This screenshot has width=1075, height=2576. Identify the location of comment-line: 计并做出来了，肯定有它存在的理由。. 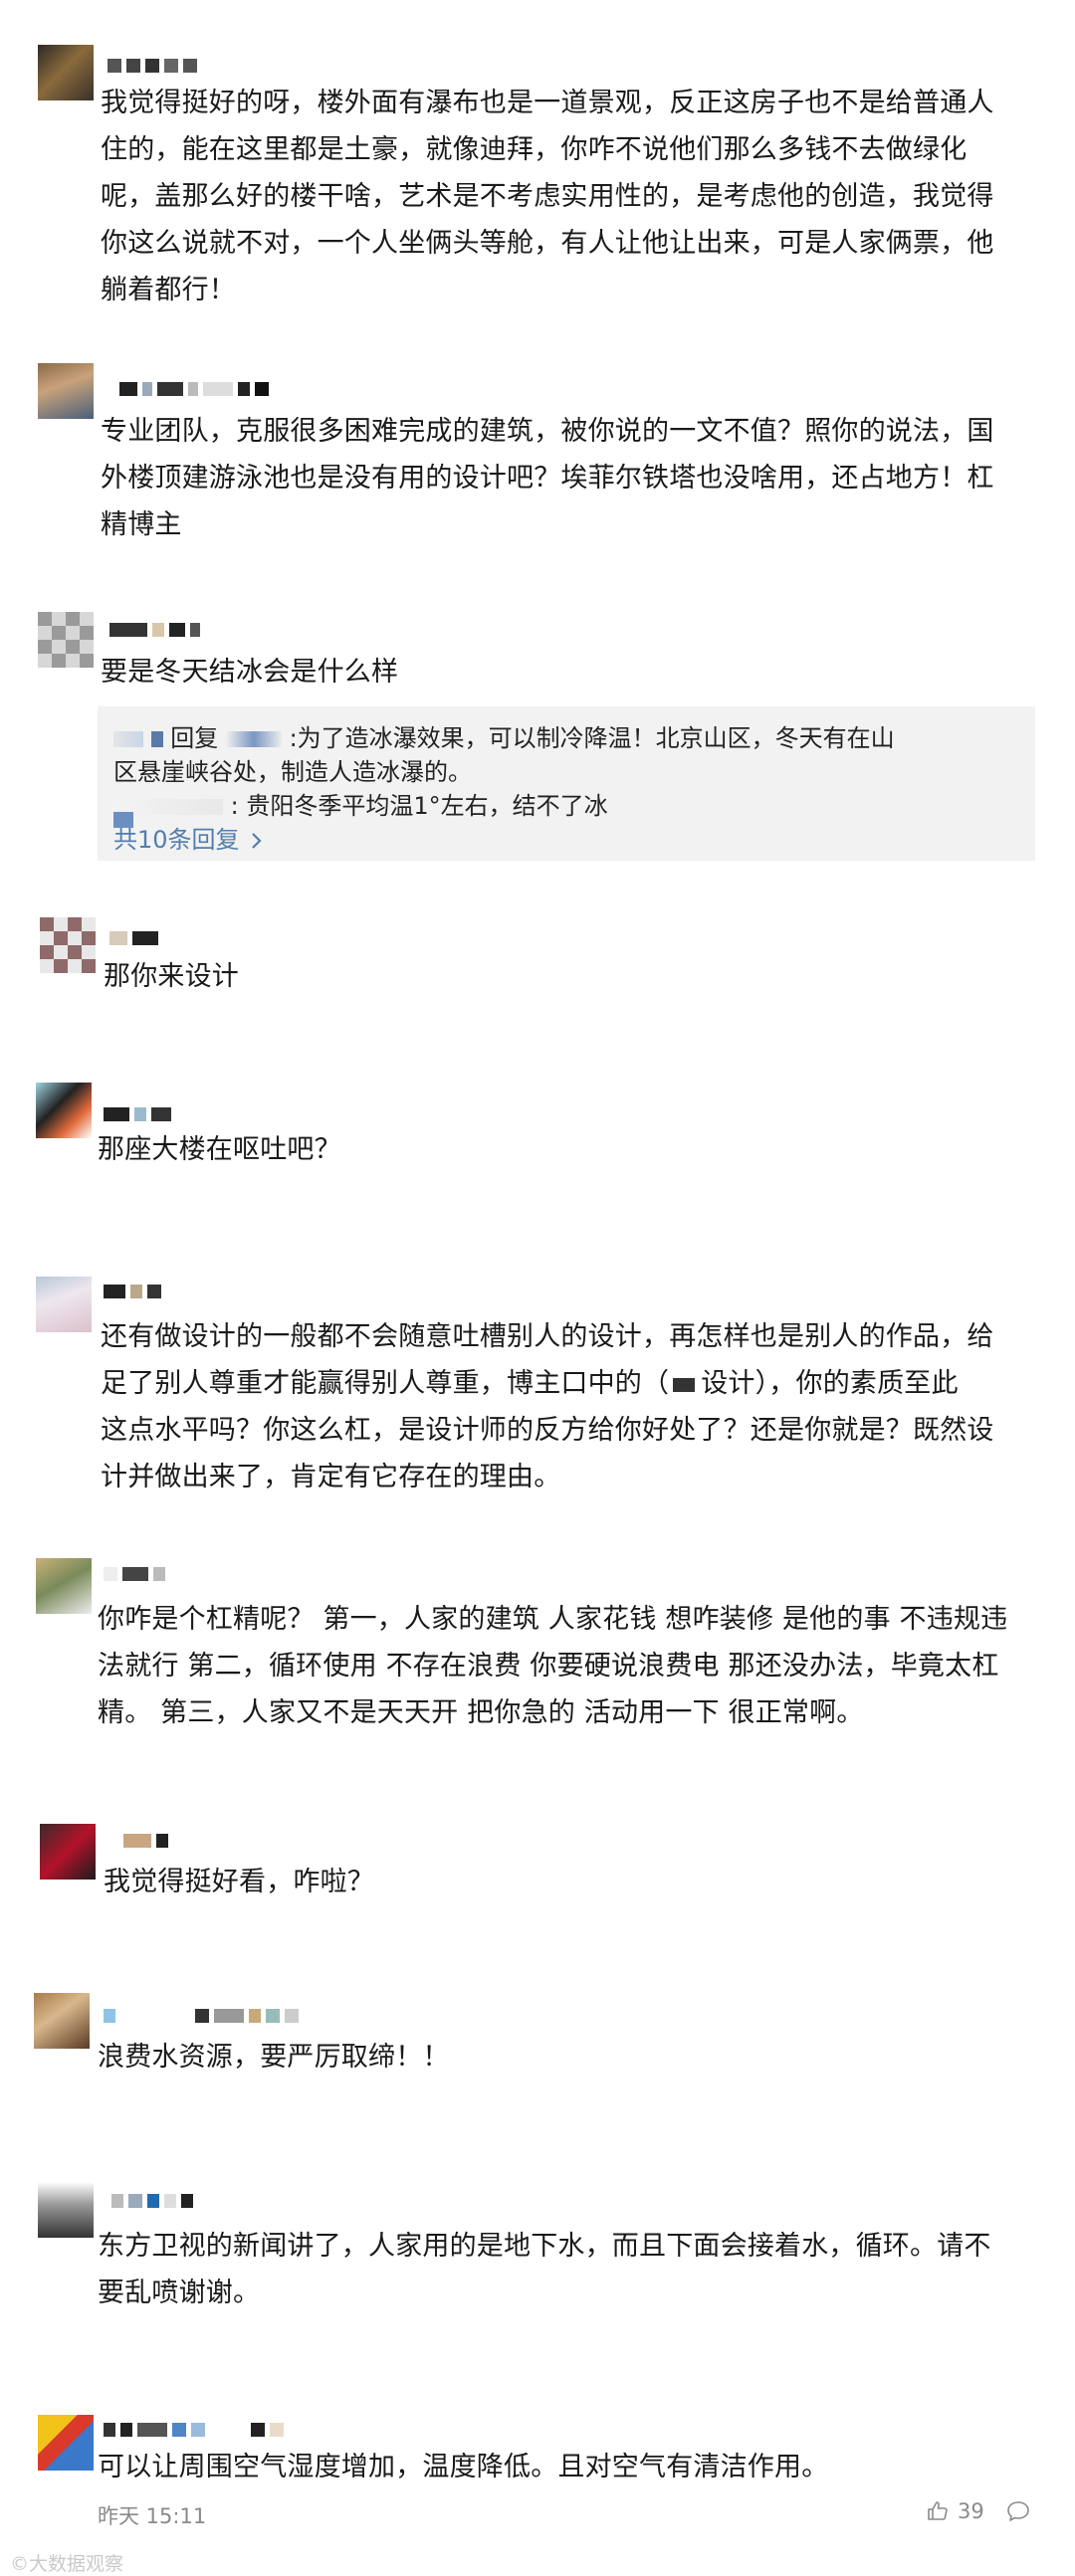
(331, 1477).